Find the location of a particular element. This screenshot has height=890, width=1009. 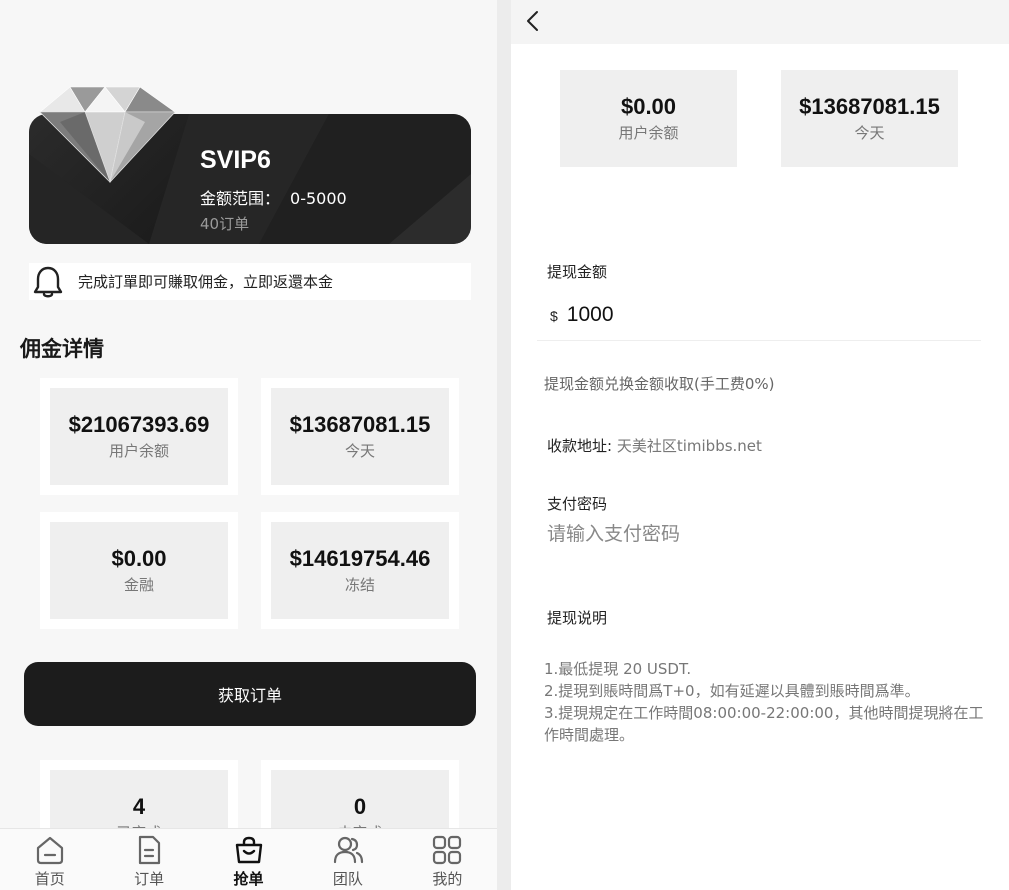

notice-bar: 完成訂單即可賺取佣金，立即返還本金 is located at coordinates (250, 281).